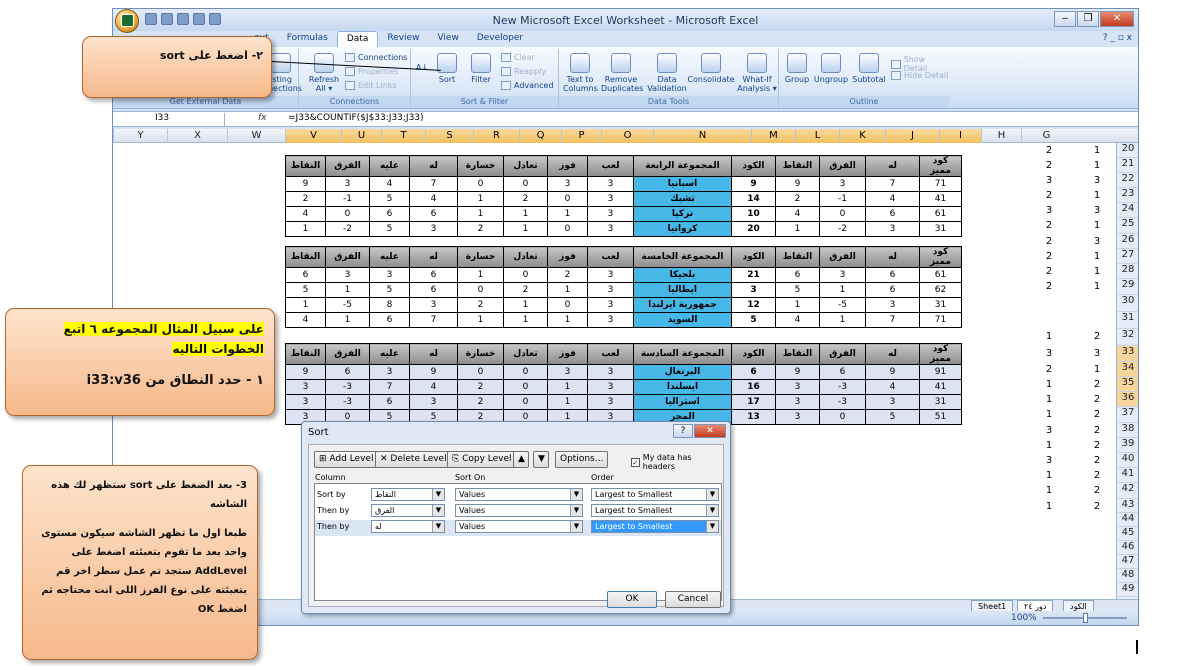  What do you see at coordinates (773, 136) in the screenshot?
I see `column-header-M: M` at bounding box center [773, 136].